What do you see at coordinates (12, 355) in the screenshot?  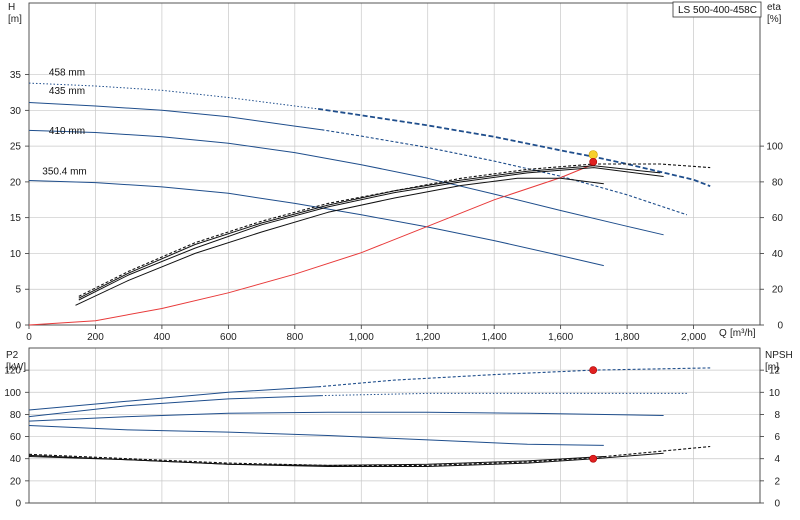 I see `bottom-y-axis-title: P2` at bounding box center [12, 355].